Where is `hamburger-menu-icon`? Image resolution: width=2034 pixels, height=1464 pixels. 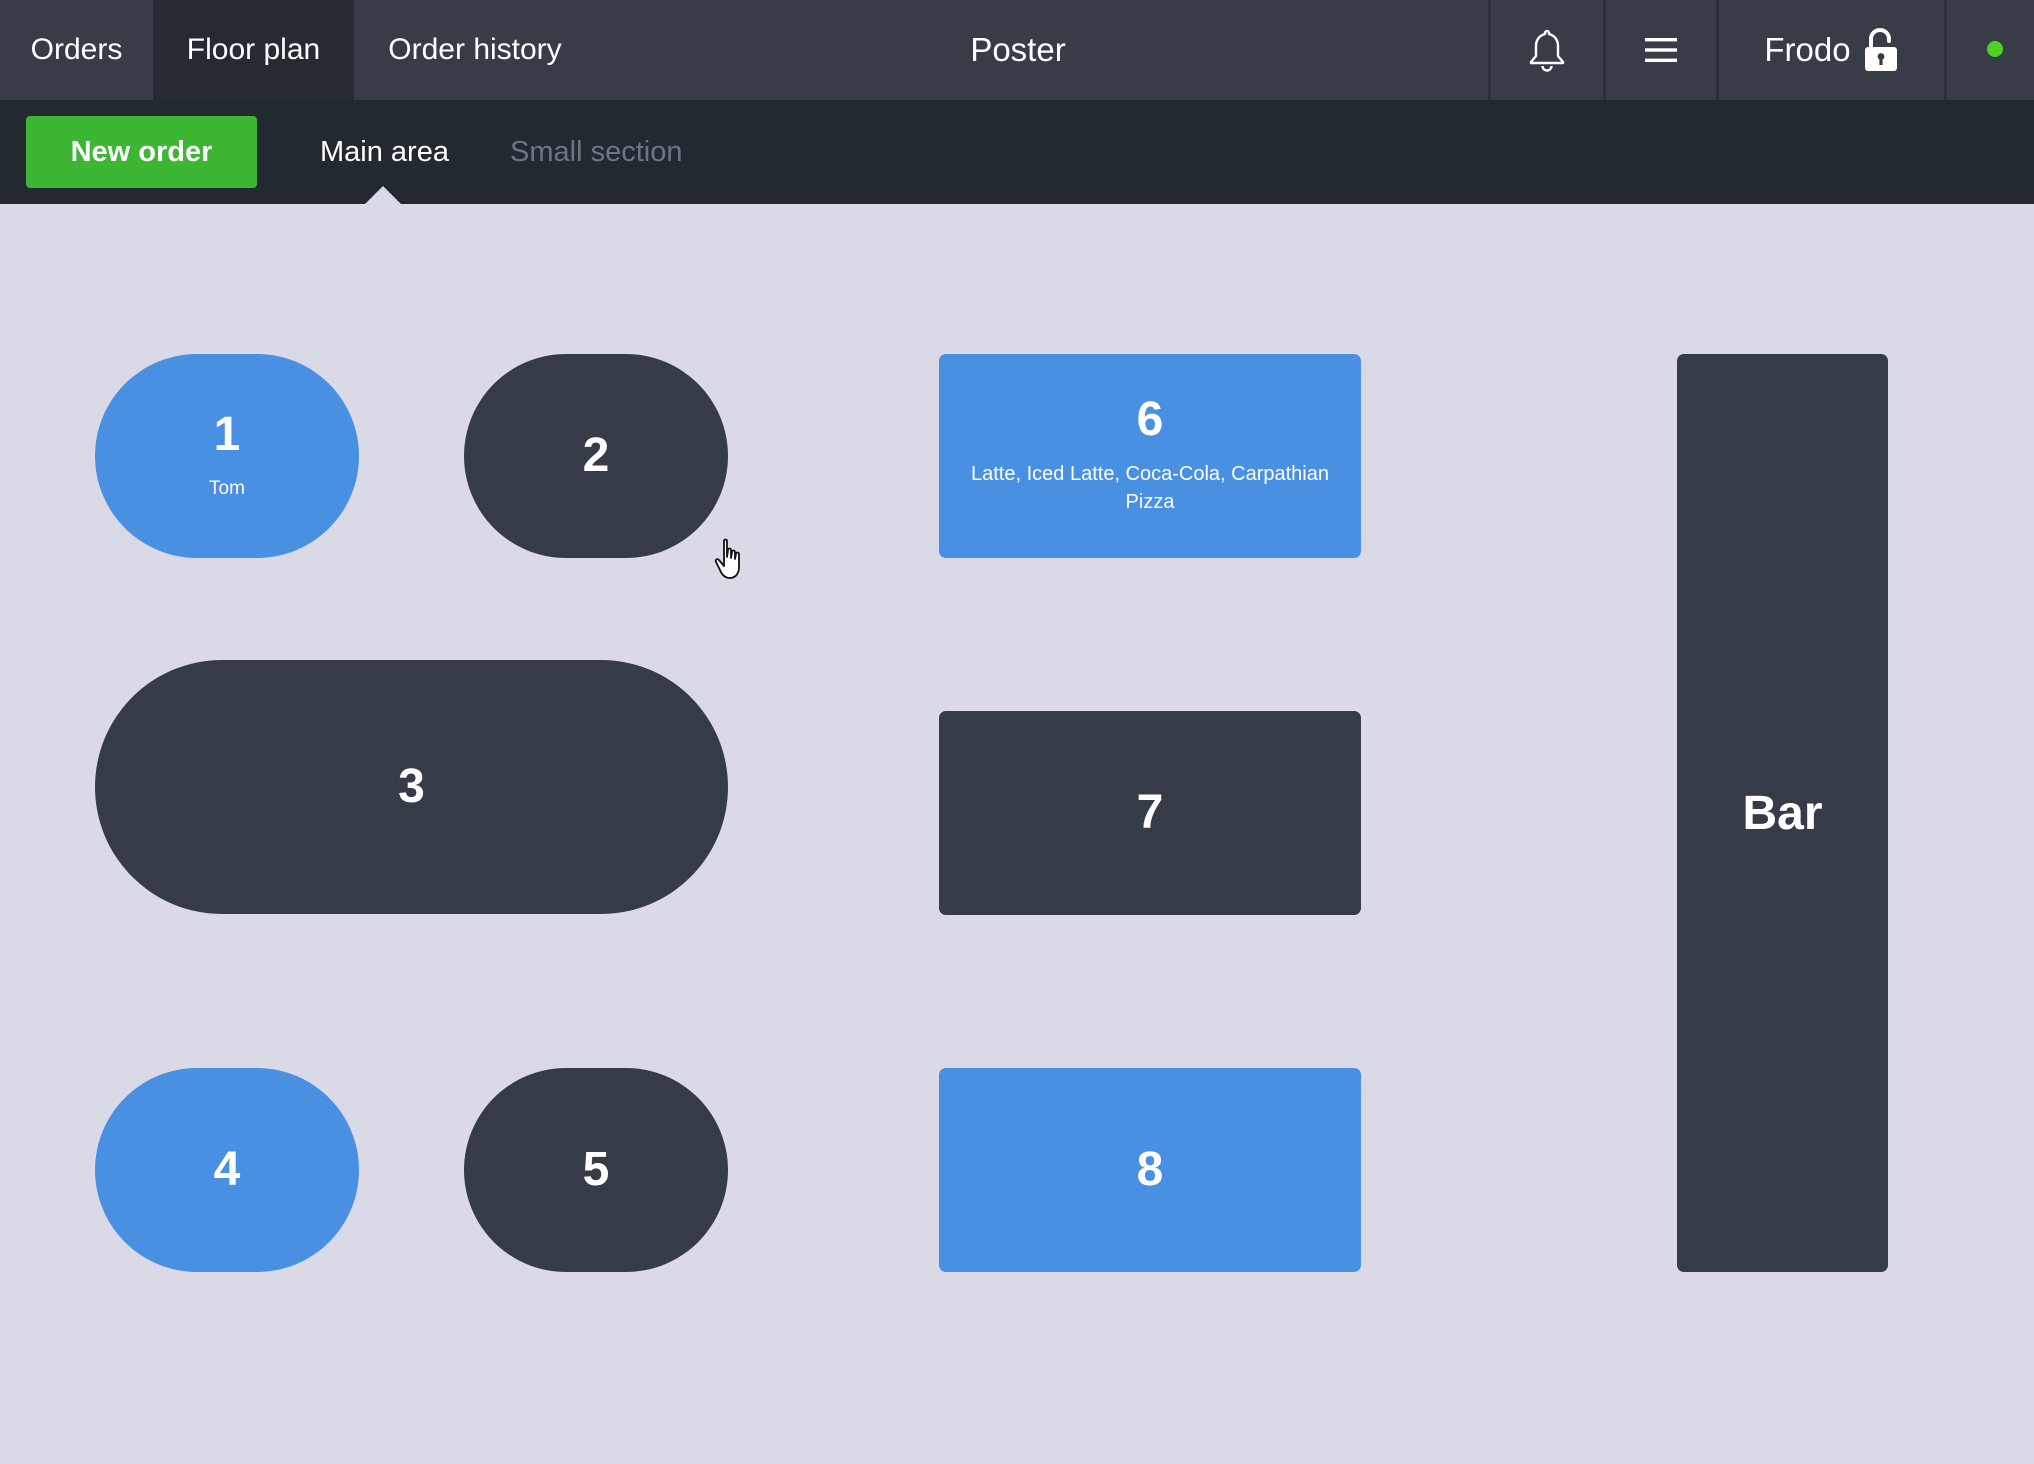
hamburger-menu-icon is located at coordinates (1661, 50).